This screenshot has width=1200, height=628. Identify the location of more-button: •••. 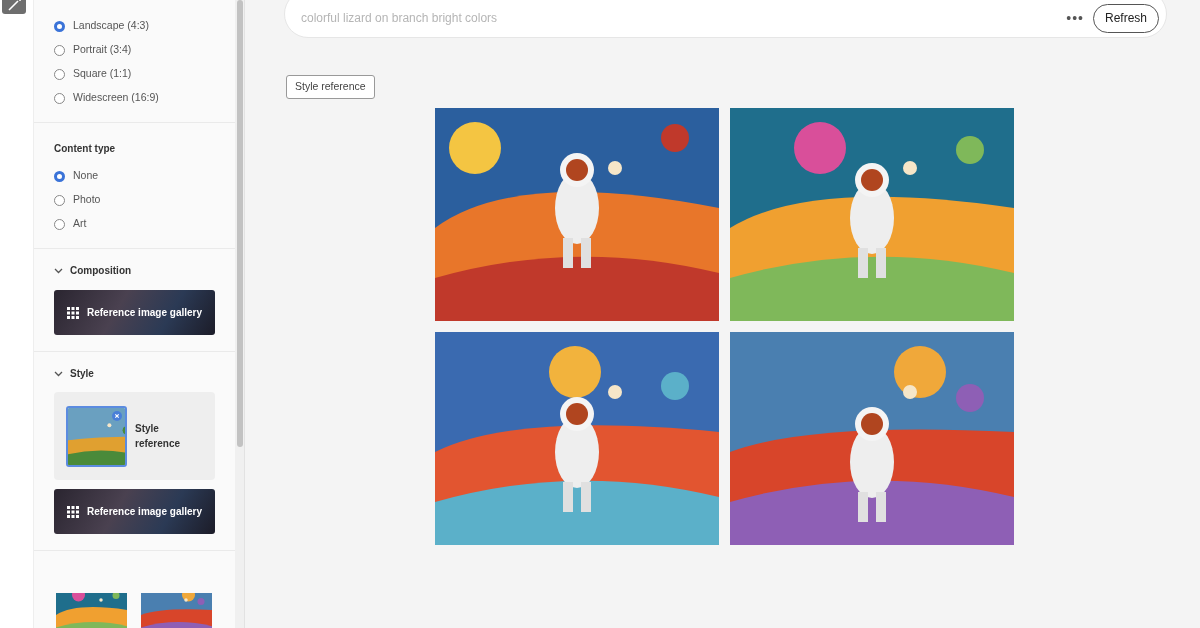
(1075, 18).